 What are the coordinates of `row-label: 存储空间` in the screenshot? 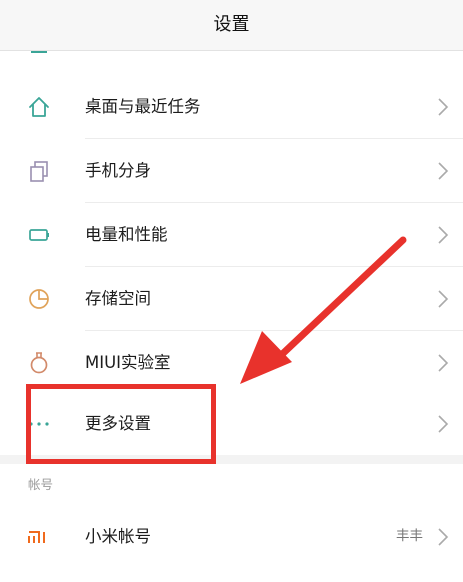 It's located at (118, 298).